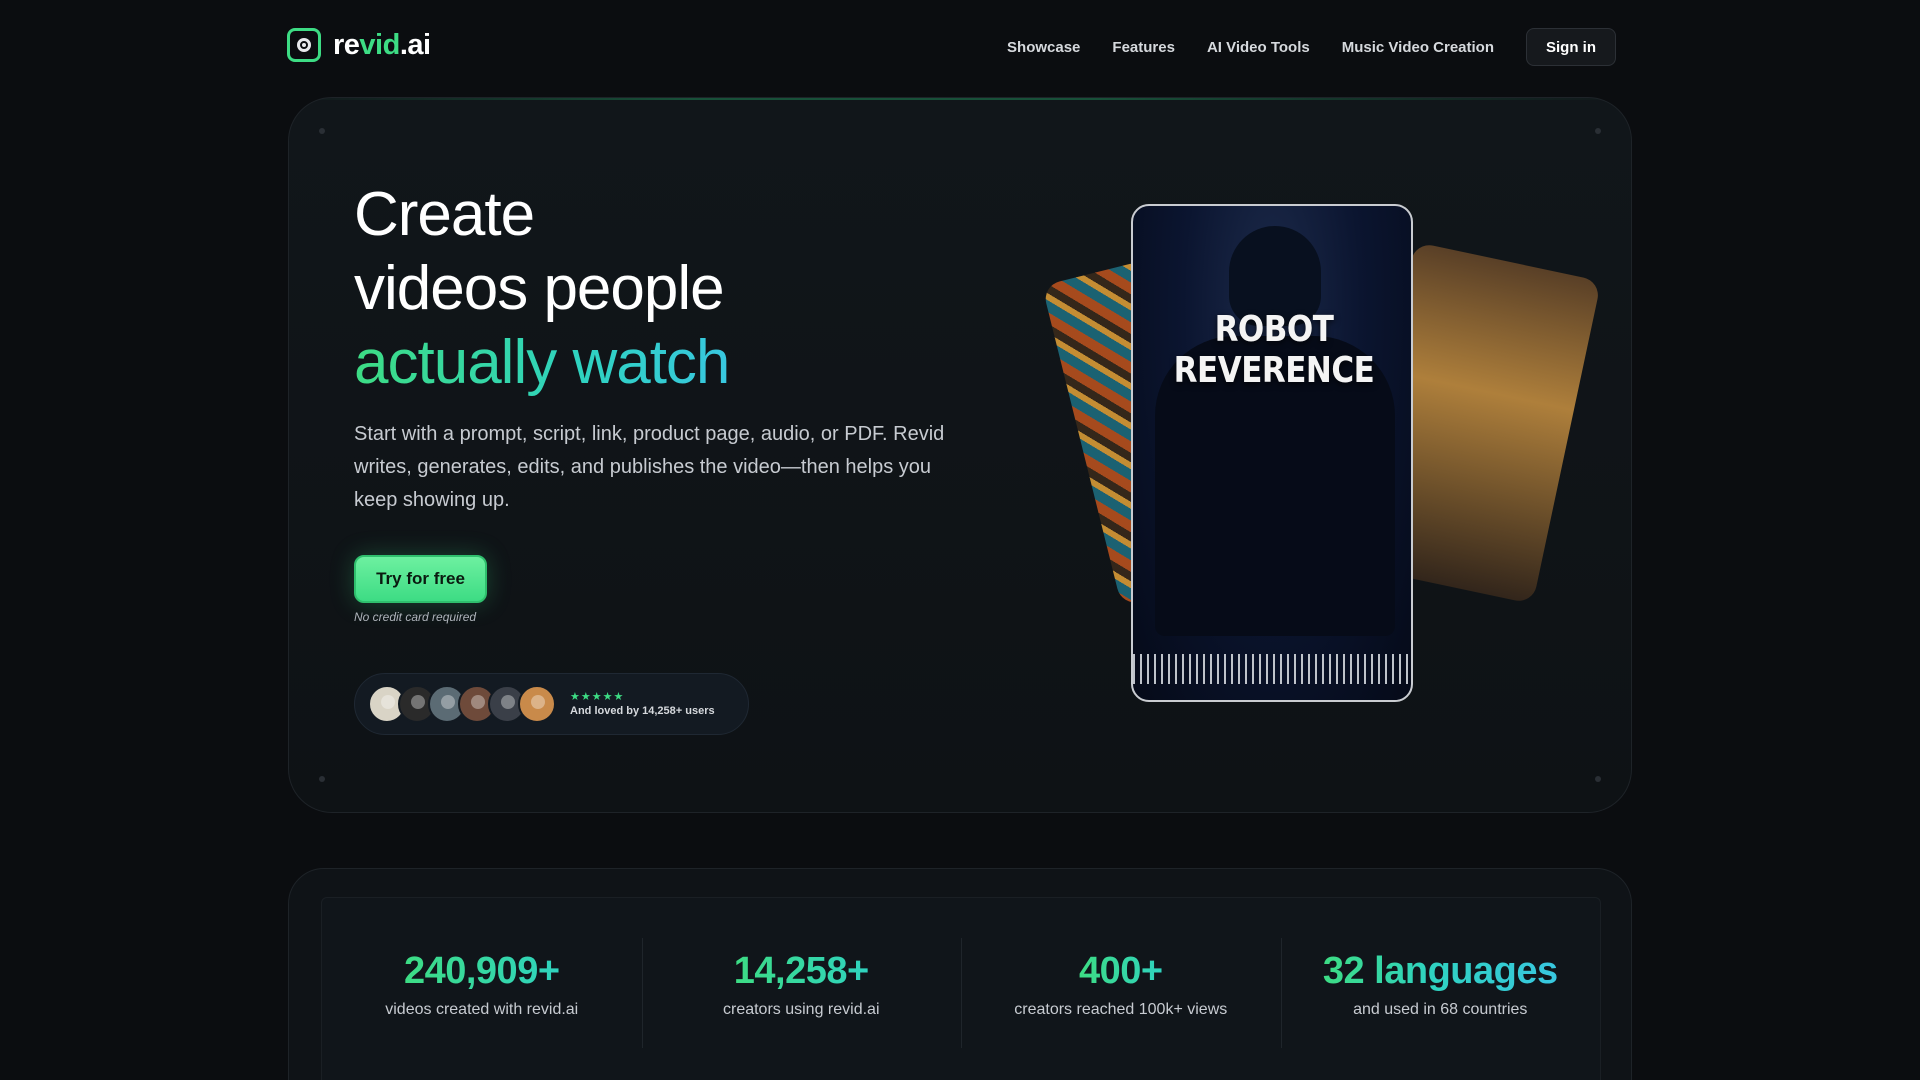 The height and width of the screenshot is (1080, 1920). What do you see at coordinates (444, 214) in the screenshot?
I see `headline-line-1: Create` at bounding box center [444, 214].